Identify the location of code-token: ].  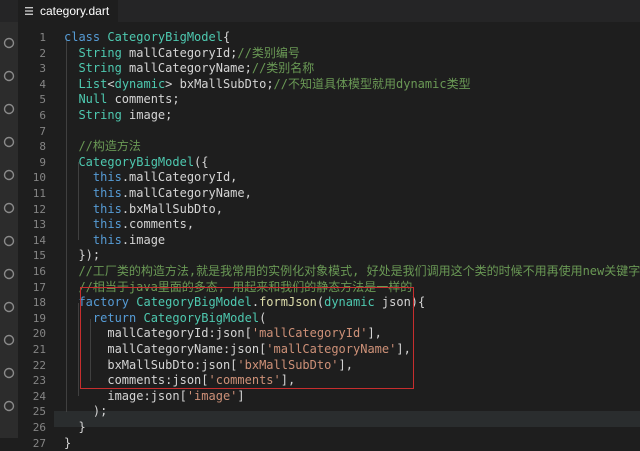
(241, 395).